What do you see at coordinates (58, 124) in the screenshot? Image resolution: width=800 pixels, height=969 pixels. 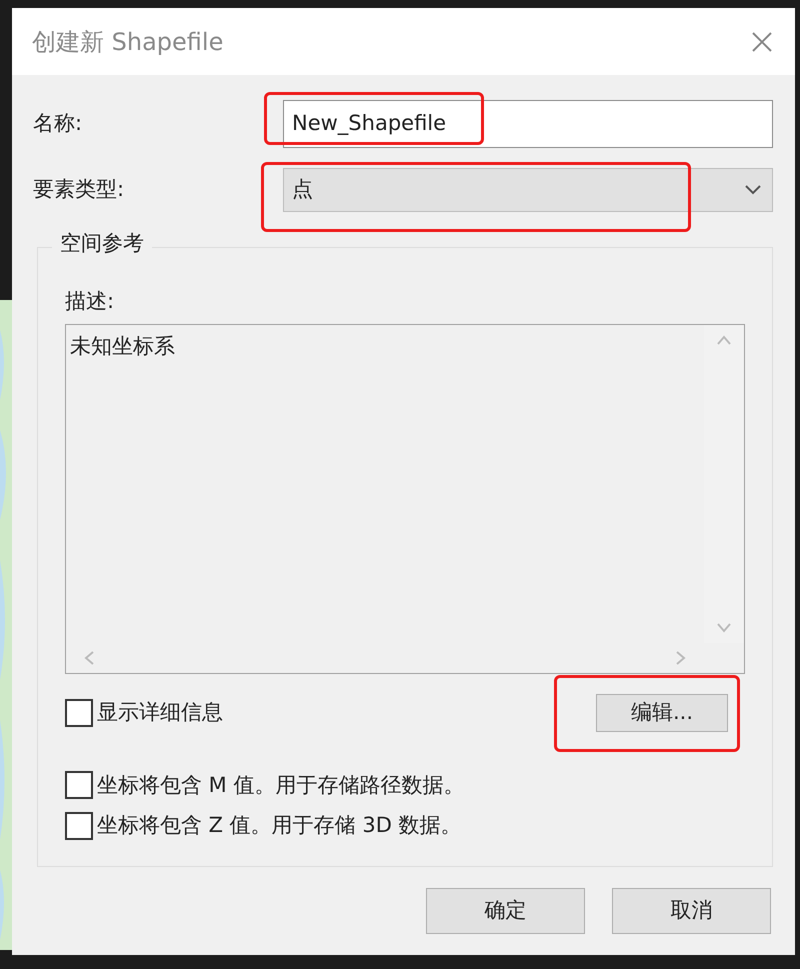 I see `field-label: 名称:` at bounding box center [58, 124].